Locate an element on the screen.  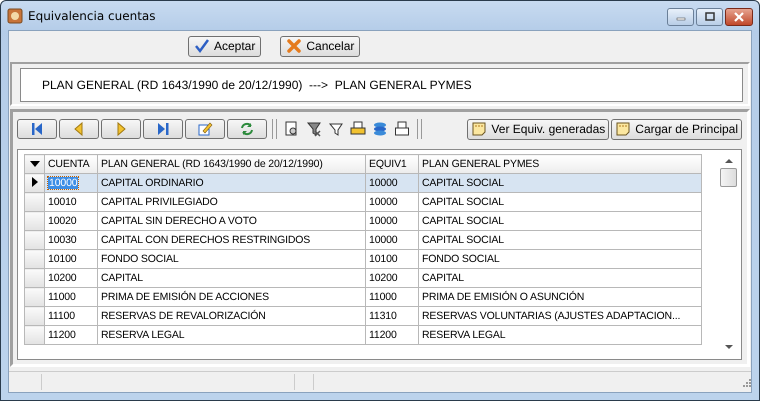
table-cell: PRIMA DE EMISIÓN DE ACCIONES is located at coordinates (232, 297).